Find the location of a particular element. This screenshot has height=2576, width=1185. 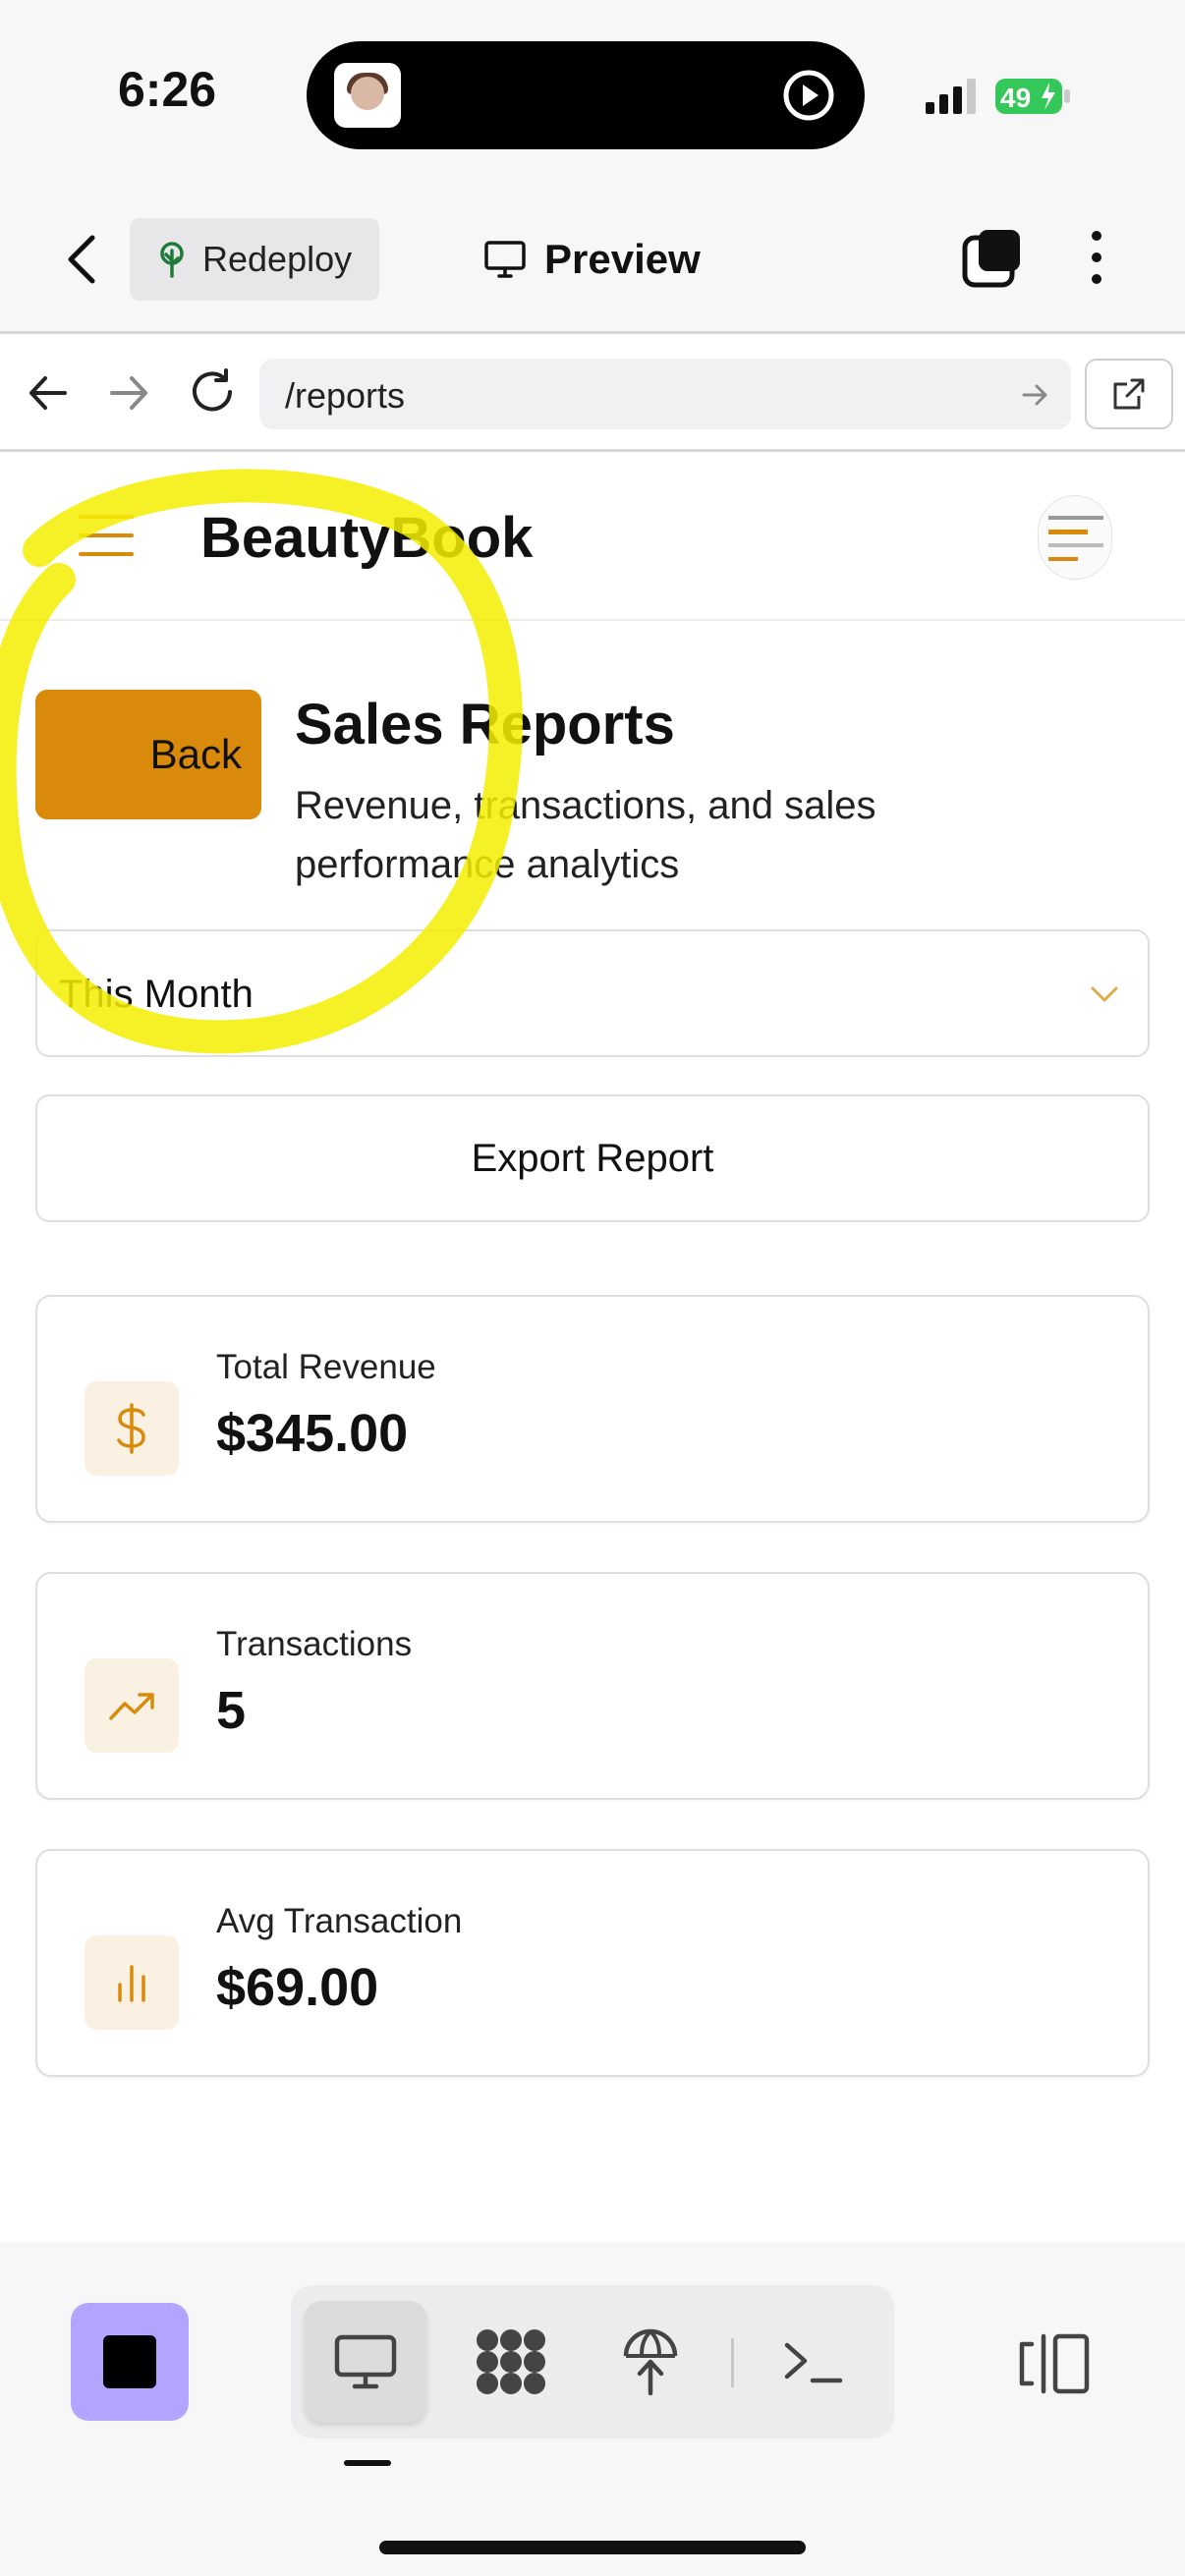

status-bar: 6:26 49 is located at coordinates (592, 93).